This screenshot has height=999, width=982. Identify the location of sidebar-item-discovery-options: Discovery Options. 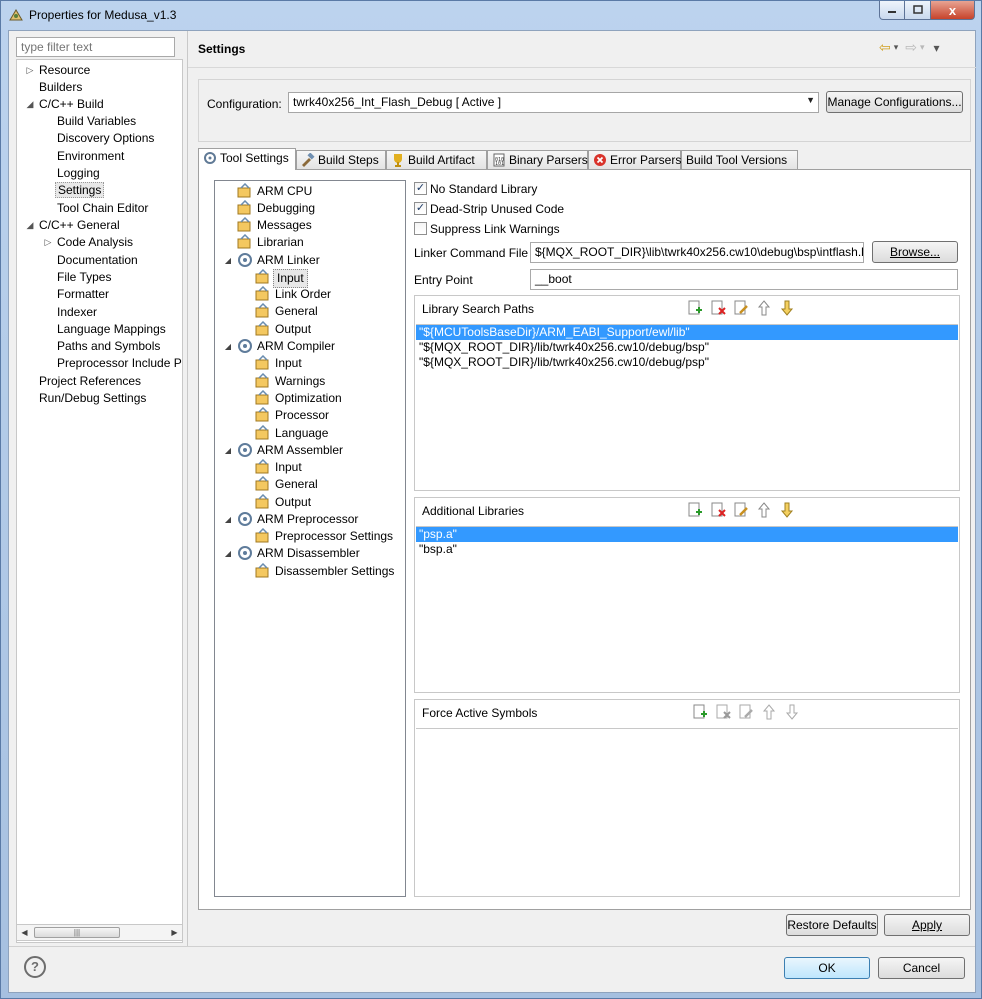
(105, 138).